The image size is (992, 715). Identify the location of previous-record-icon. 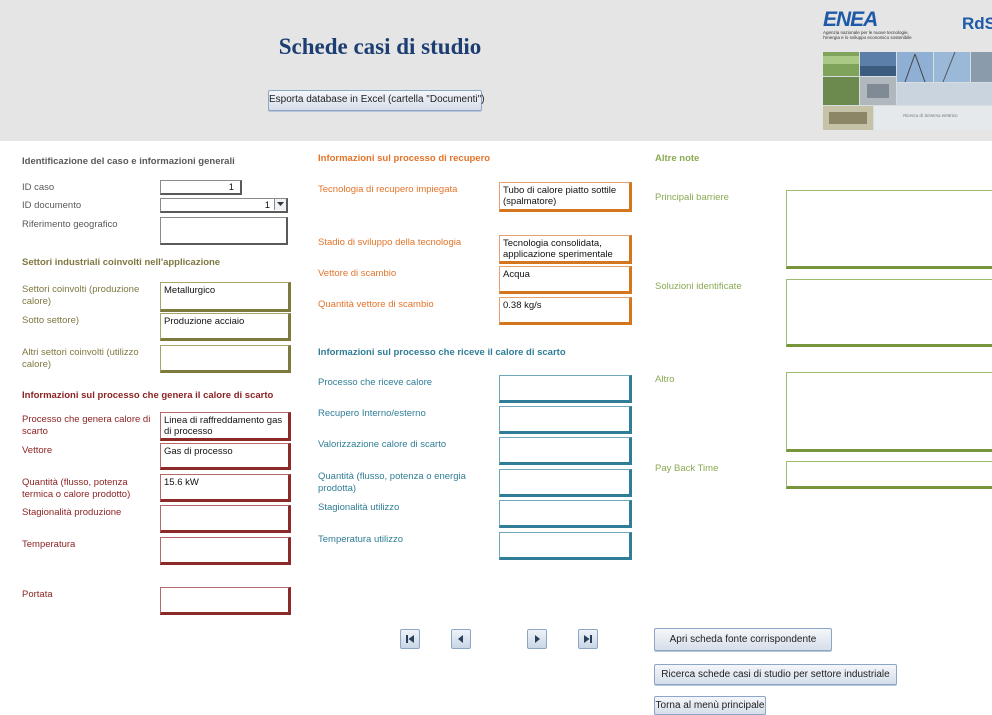
(460, 639).